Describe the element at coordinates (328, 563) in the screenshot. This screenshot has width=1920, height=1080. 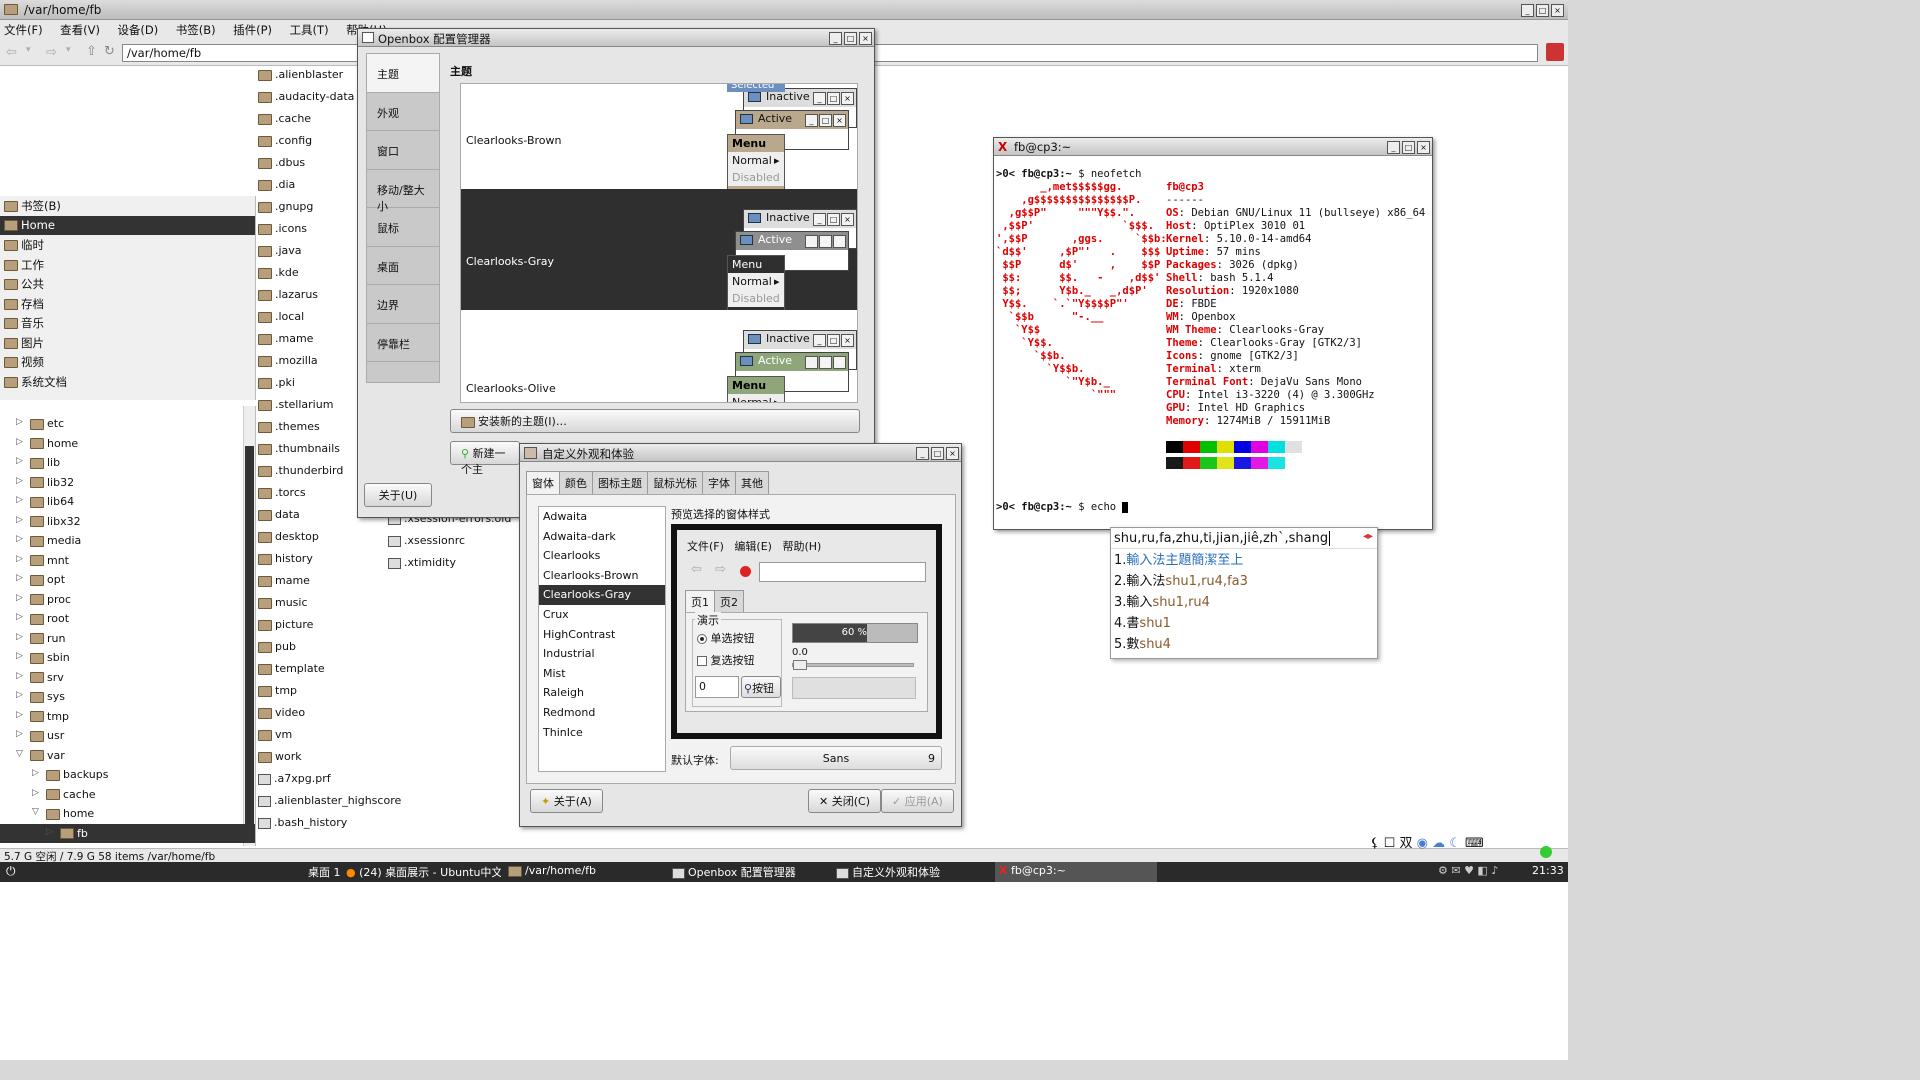
I see `file-item: history` at that location.